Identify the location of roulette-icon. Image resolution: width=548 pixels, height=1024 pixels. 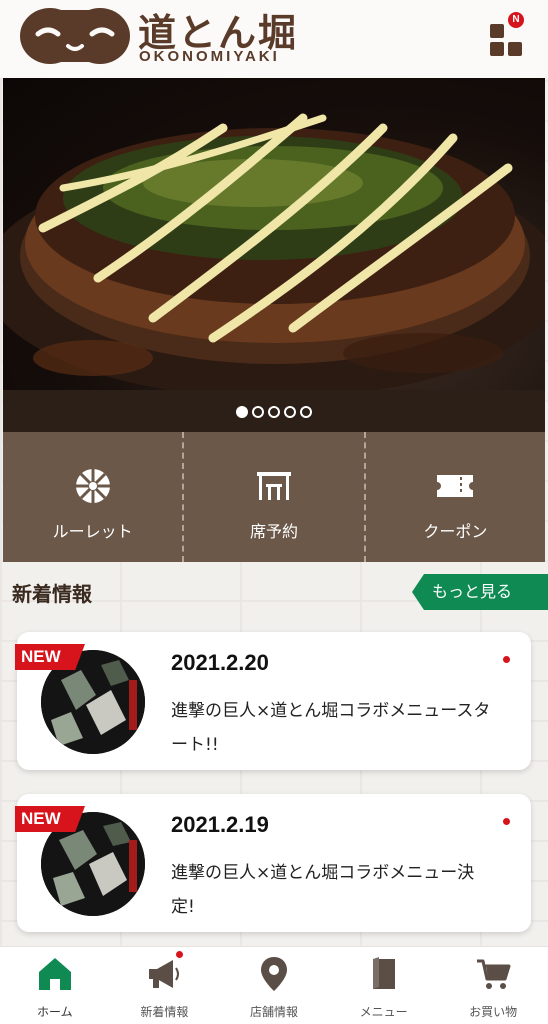
(92, 486).